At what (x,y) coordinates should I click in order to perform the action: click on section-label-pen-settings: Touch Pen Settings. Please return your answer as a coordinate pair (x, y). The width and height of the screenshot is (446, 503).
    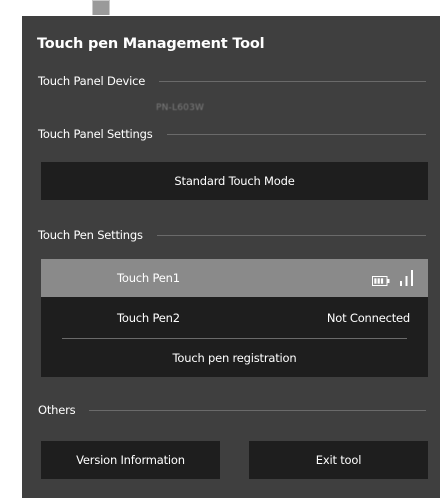
    Looking at the image, I should click on (90, 235).